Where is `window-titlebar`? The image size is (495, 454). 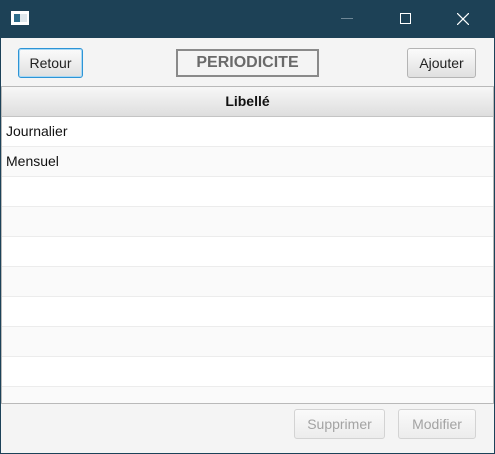
window-titlebar is located at coordinates (247, 19).